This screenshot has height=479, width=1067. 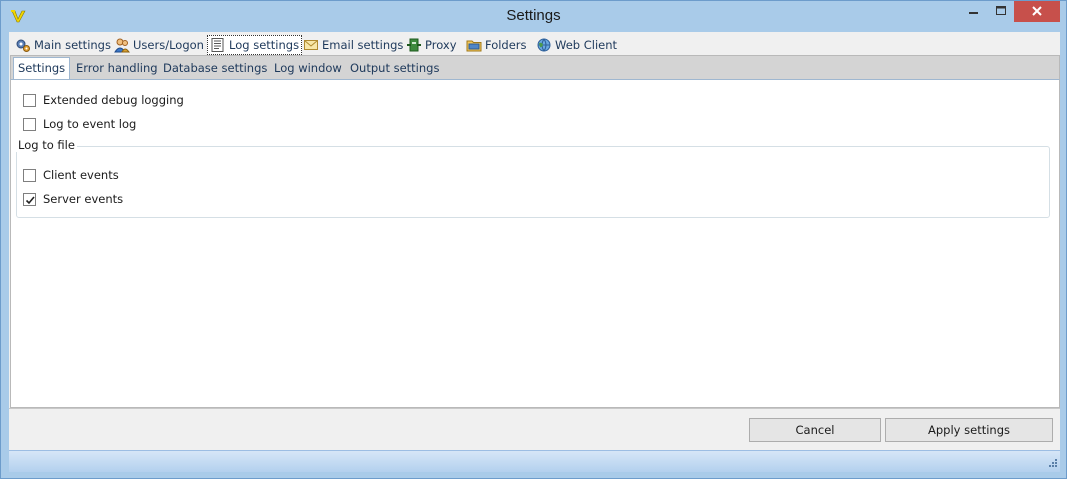 What do you see at coordinates (363, 45) in the screenshot?
I see `tab-label: Email settings` at bounding box center [363, 45].